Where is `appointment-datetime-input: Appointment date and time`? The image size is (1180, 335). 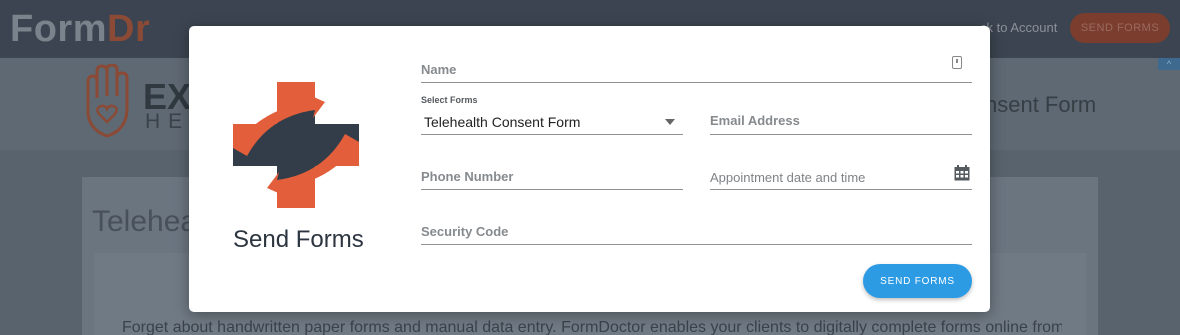
appointment-datetime-input: Appointment date and time is located at coordinates (841, 176).